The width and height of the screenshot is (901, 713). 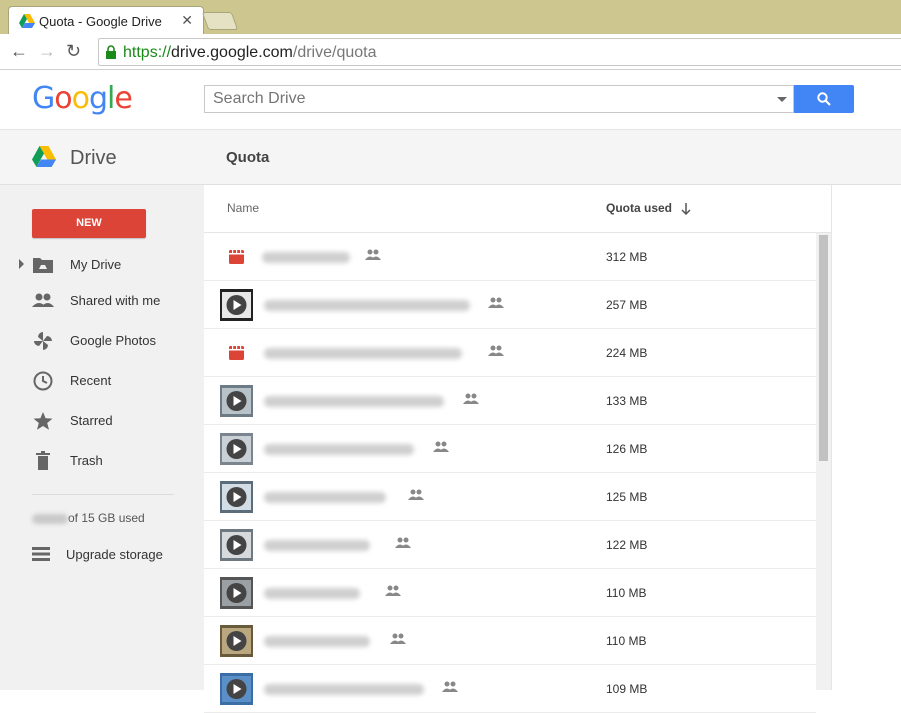 What do you see at coordinates (627, 353) in the screenshot?
I see `quota-used-value: 224 MB` at bounding box center [627, 353].